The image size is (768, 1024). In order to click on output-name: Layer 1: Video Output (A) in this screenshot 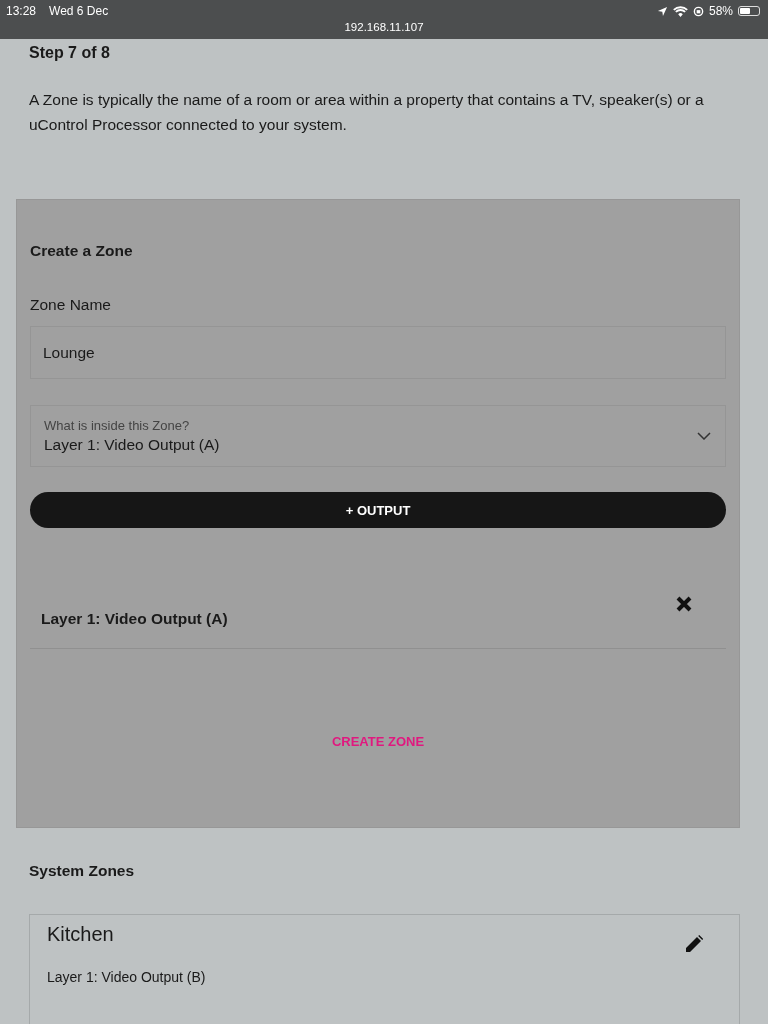, I will do `click(134, 619)`.